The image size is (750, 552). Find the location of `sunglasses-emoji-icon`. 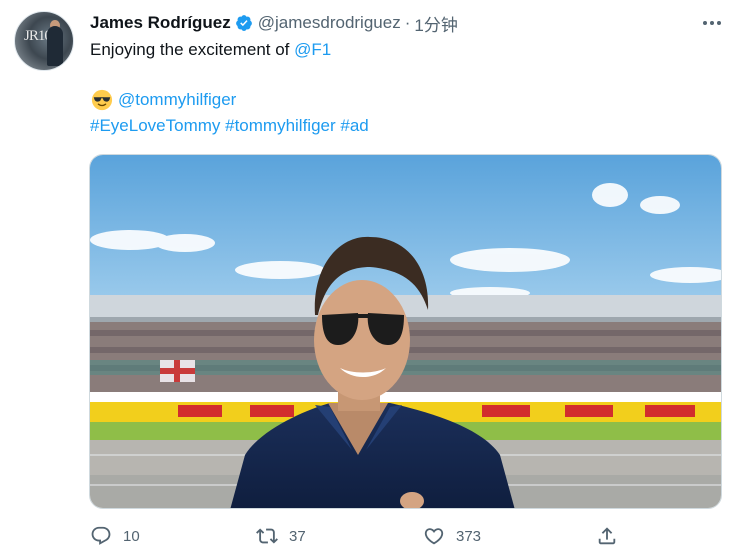

sunglasses-emoji-icon is located at coordinates (102, 100).